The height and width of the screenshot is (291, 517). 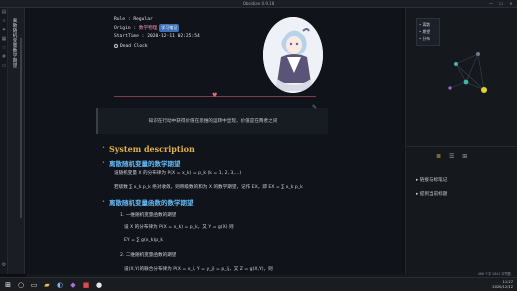 What do you see at coordinates (21, 128) in the screenshot?
I see `sidebar-scroll-track` at bounding box center [21, 128].